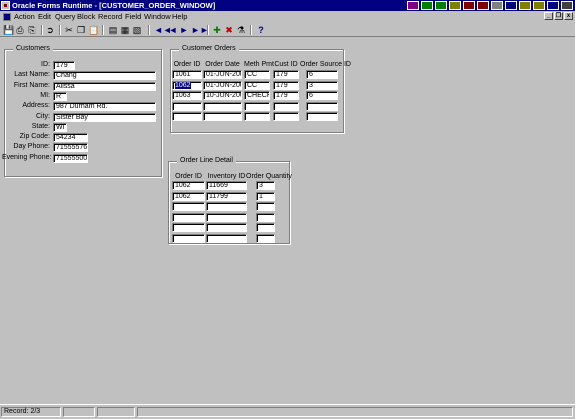 This screenshot has width=575, height=419. I want to click on save-icon: 💾, so click(8, 30).